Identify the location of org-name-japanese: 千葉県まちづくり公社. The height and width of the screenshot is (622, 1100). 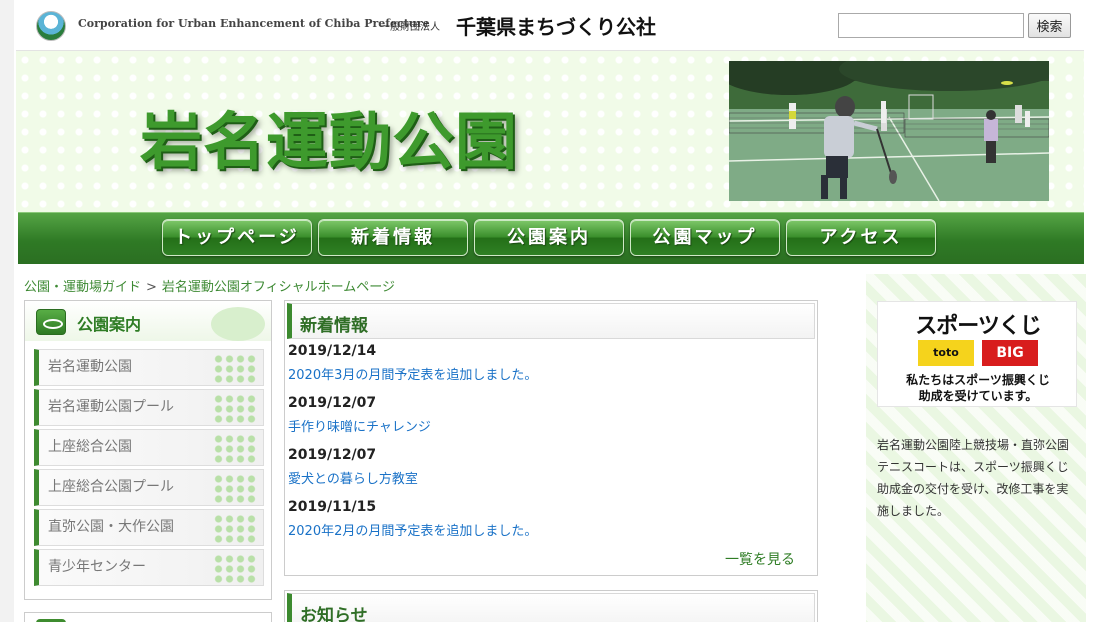
(556, 25).